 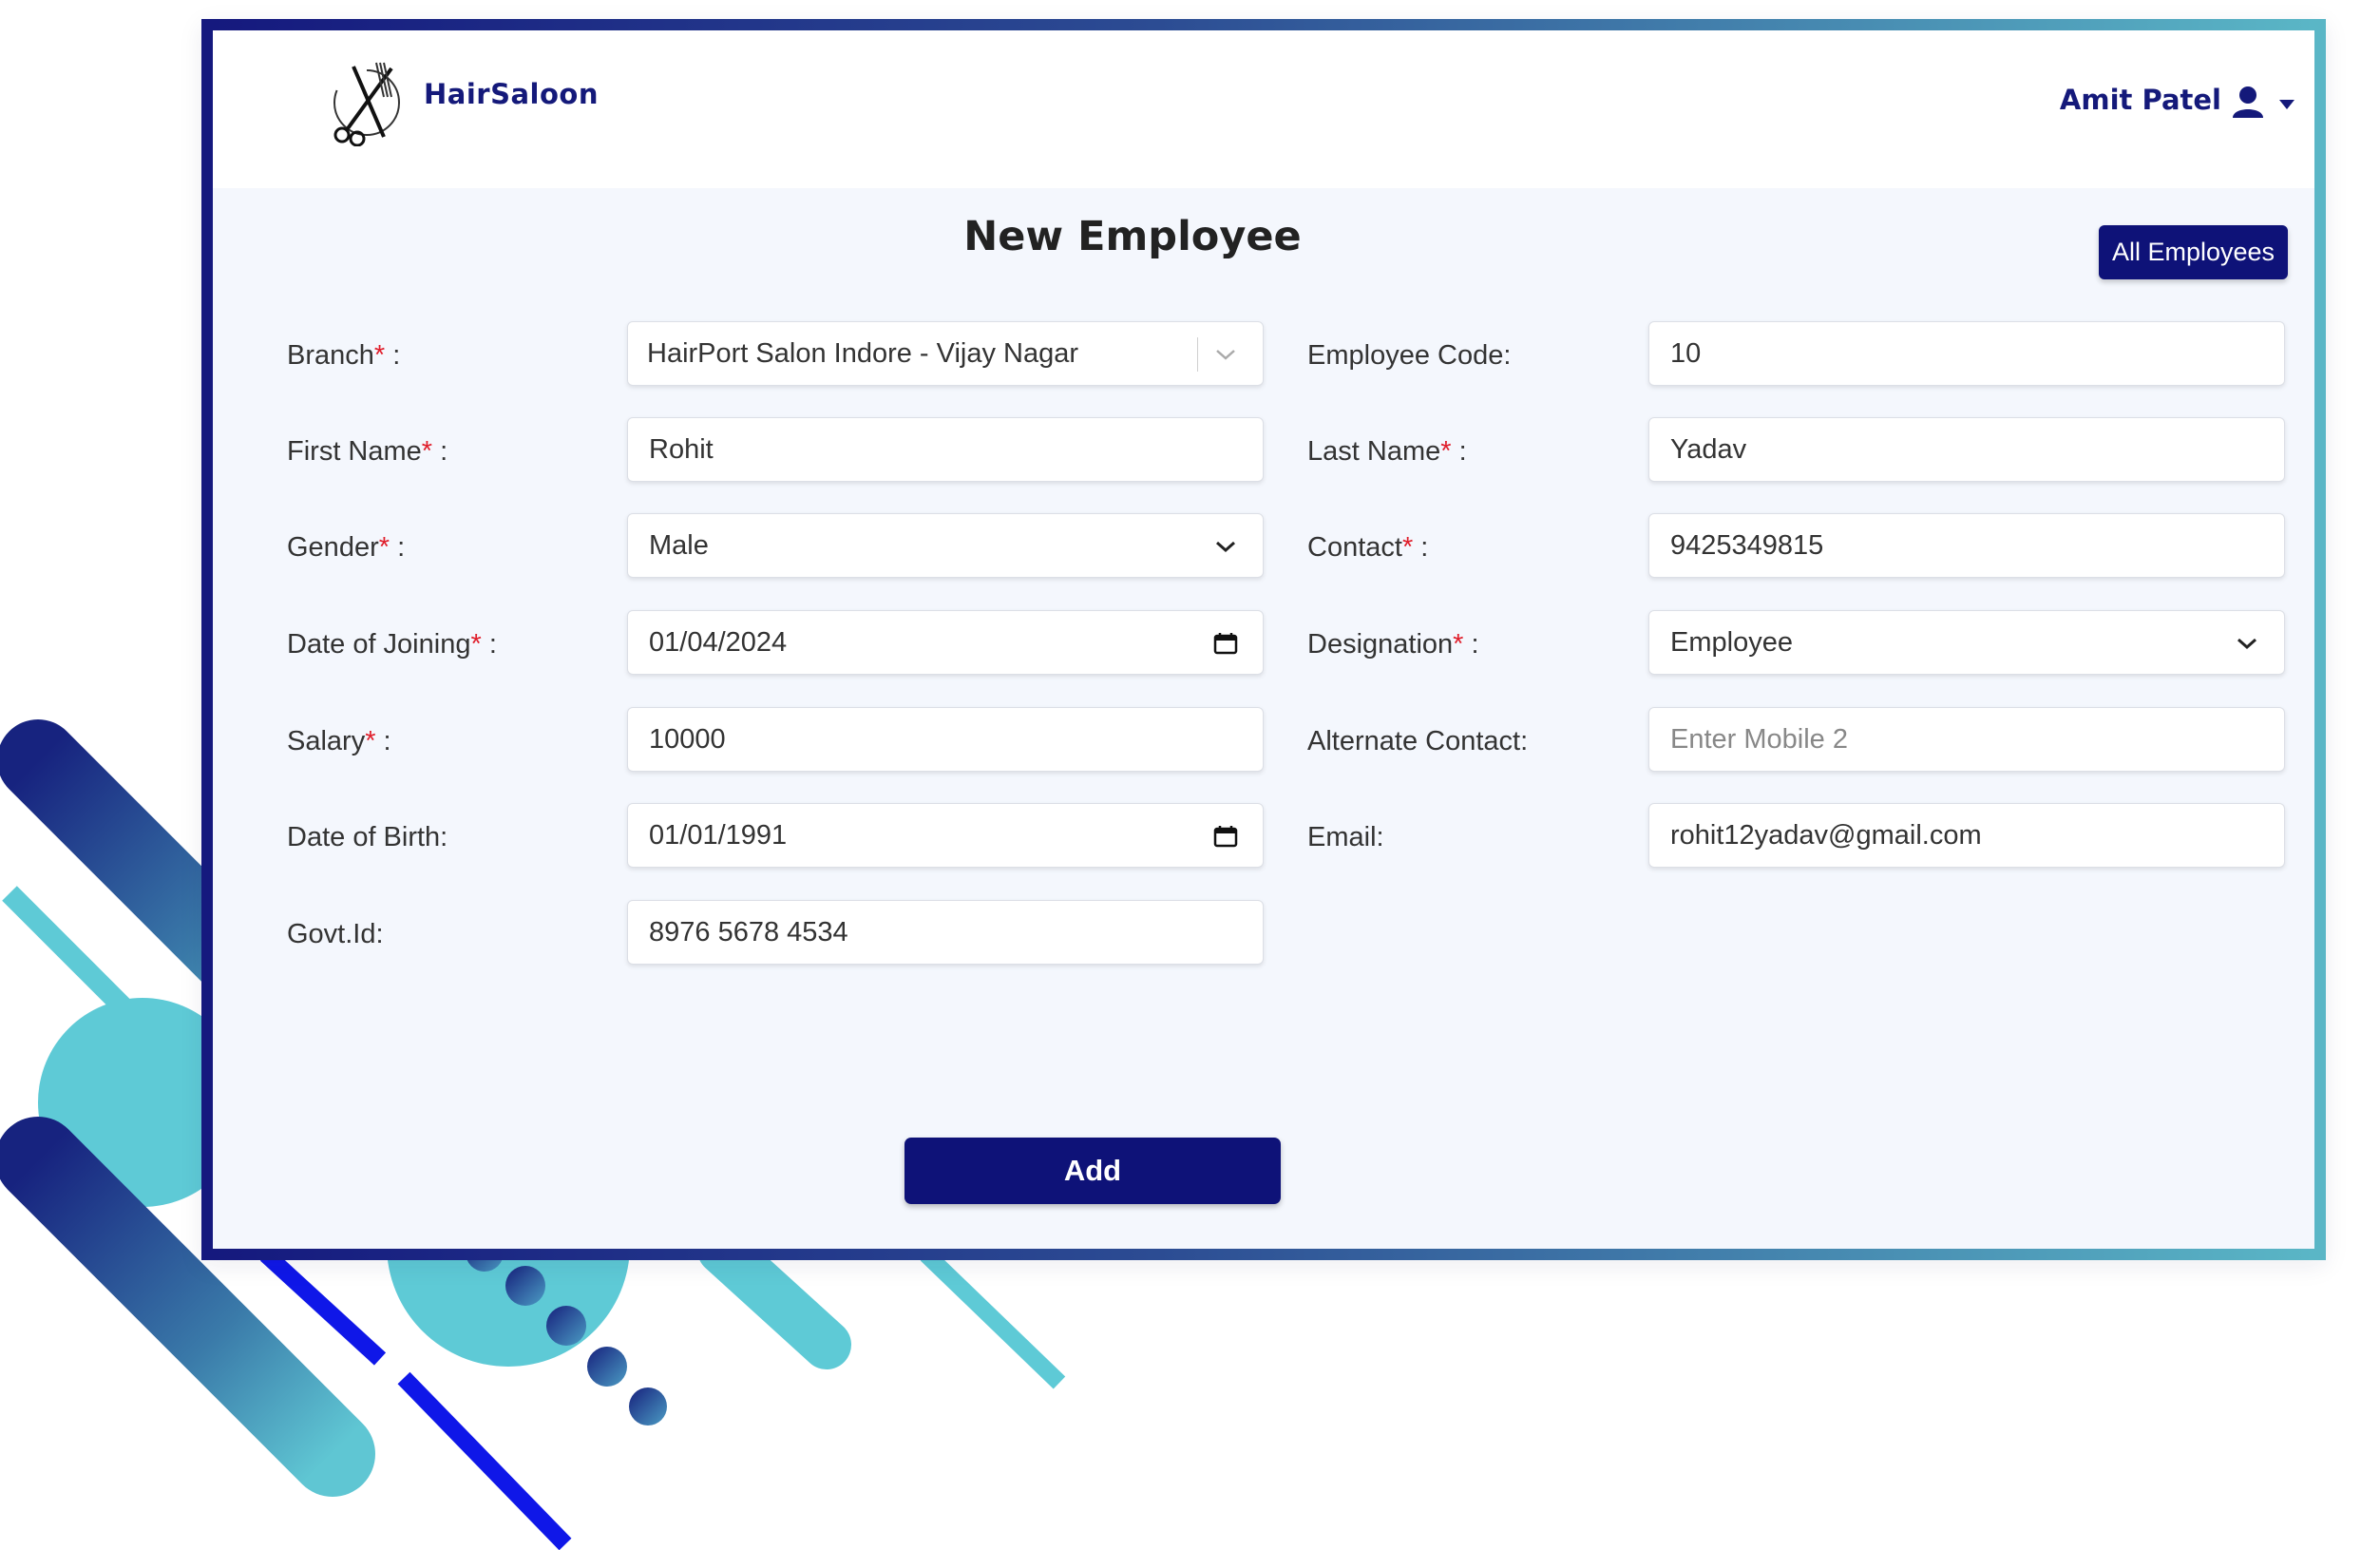 What do you see at coordinates (945, 449) in the screenshot?
I see `first-name-input: Rohit` at bounding box center [945, 449].